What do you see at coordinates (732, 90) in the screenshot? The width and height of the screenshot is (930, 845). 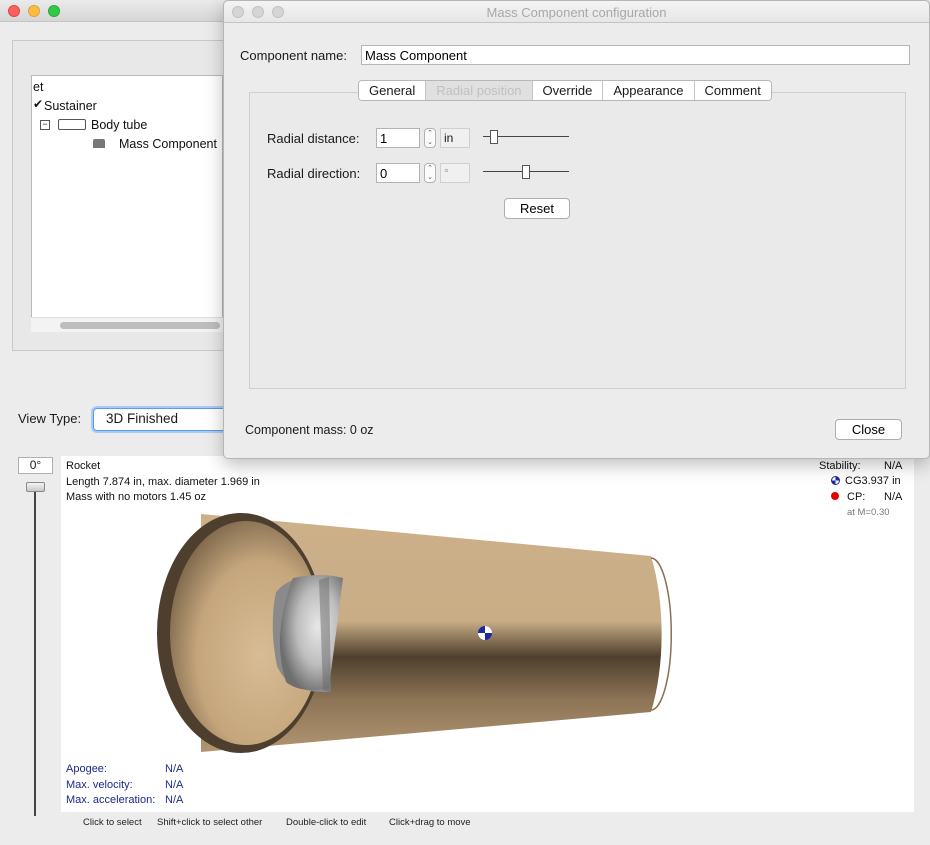 I see `tab-comment: Comment` at bounding box center [732, 90].